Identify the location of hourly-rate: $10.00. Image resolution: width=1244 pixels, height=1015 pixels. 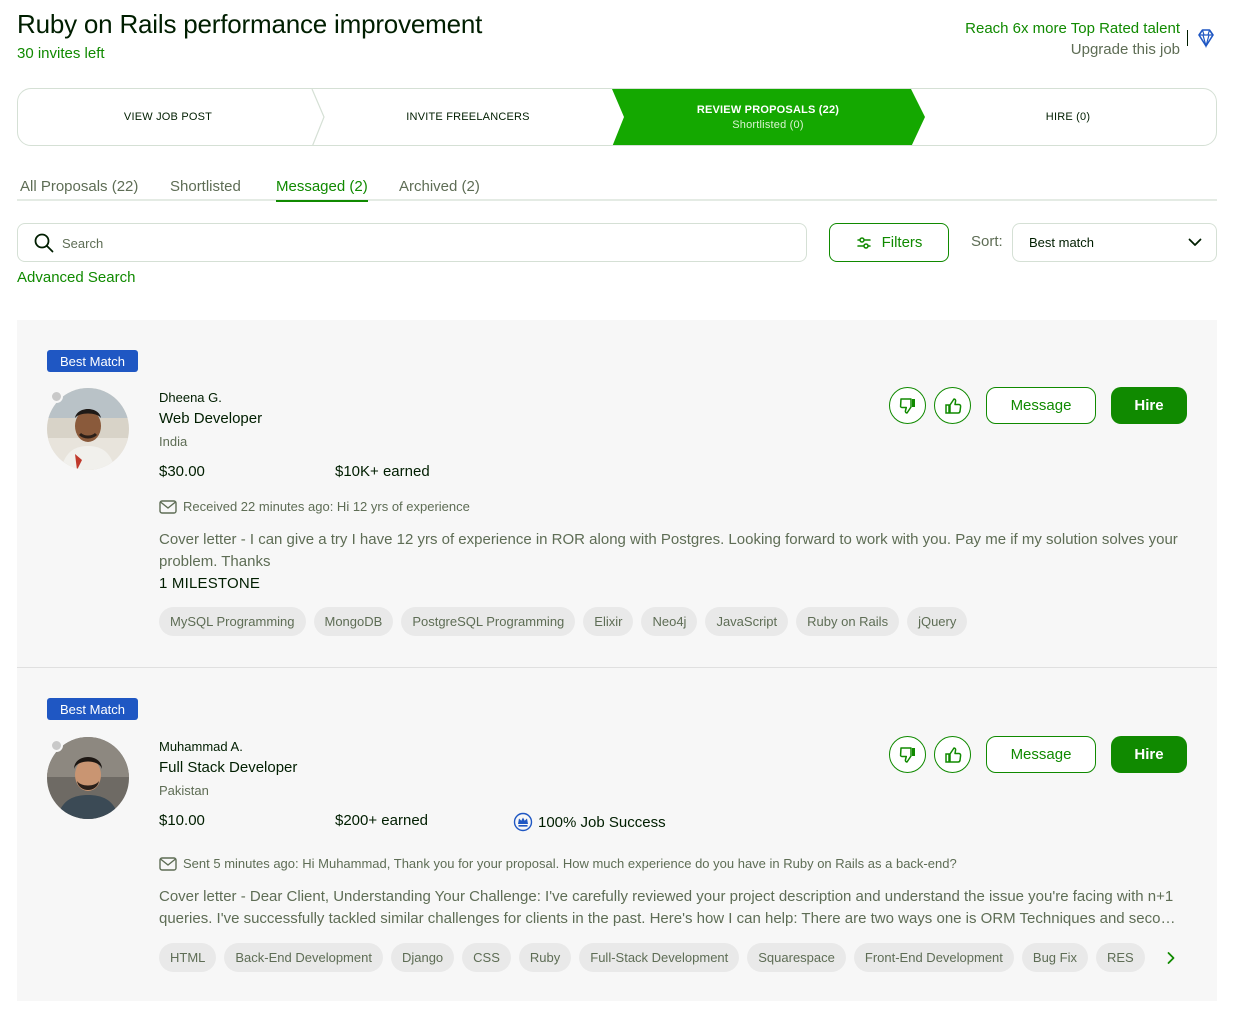
(182, 820).